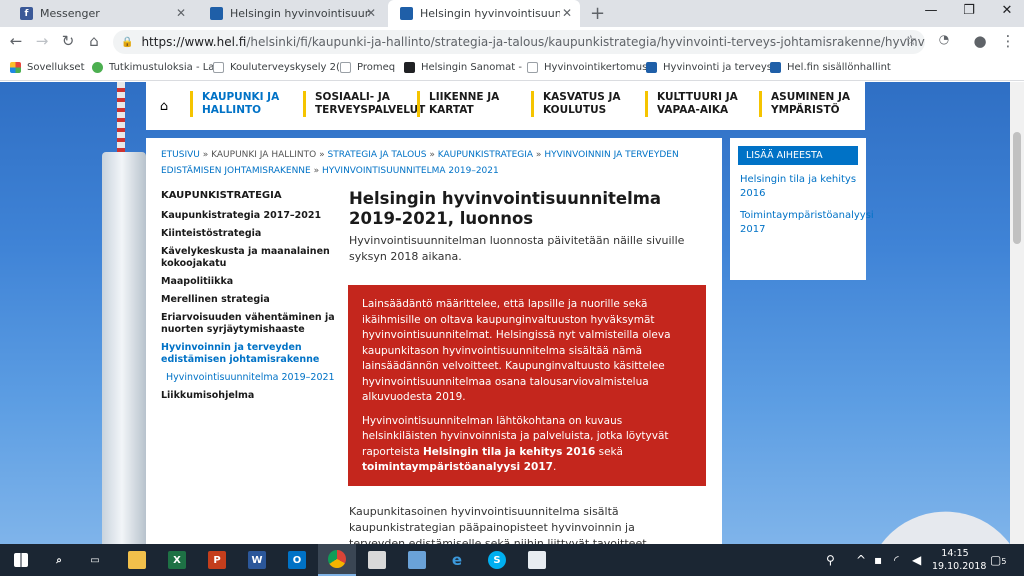 The width and height of the screenshot is (1024, 576). What do you see at coordinates (1017, 313) in the screenshot?
I see `page-scrollbar` at bounding box center [1017, 313].